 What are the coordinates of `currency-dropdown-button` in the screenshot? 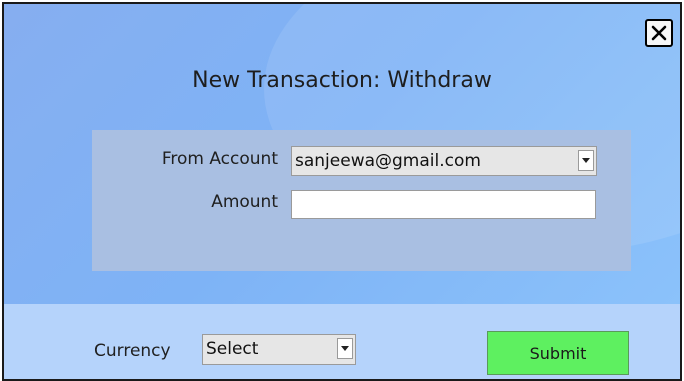 It's located at (345, 348).